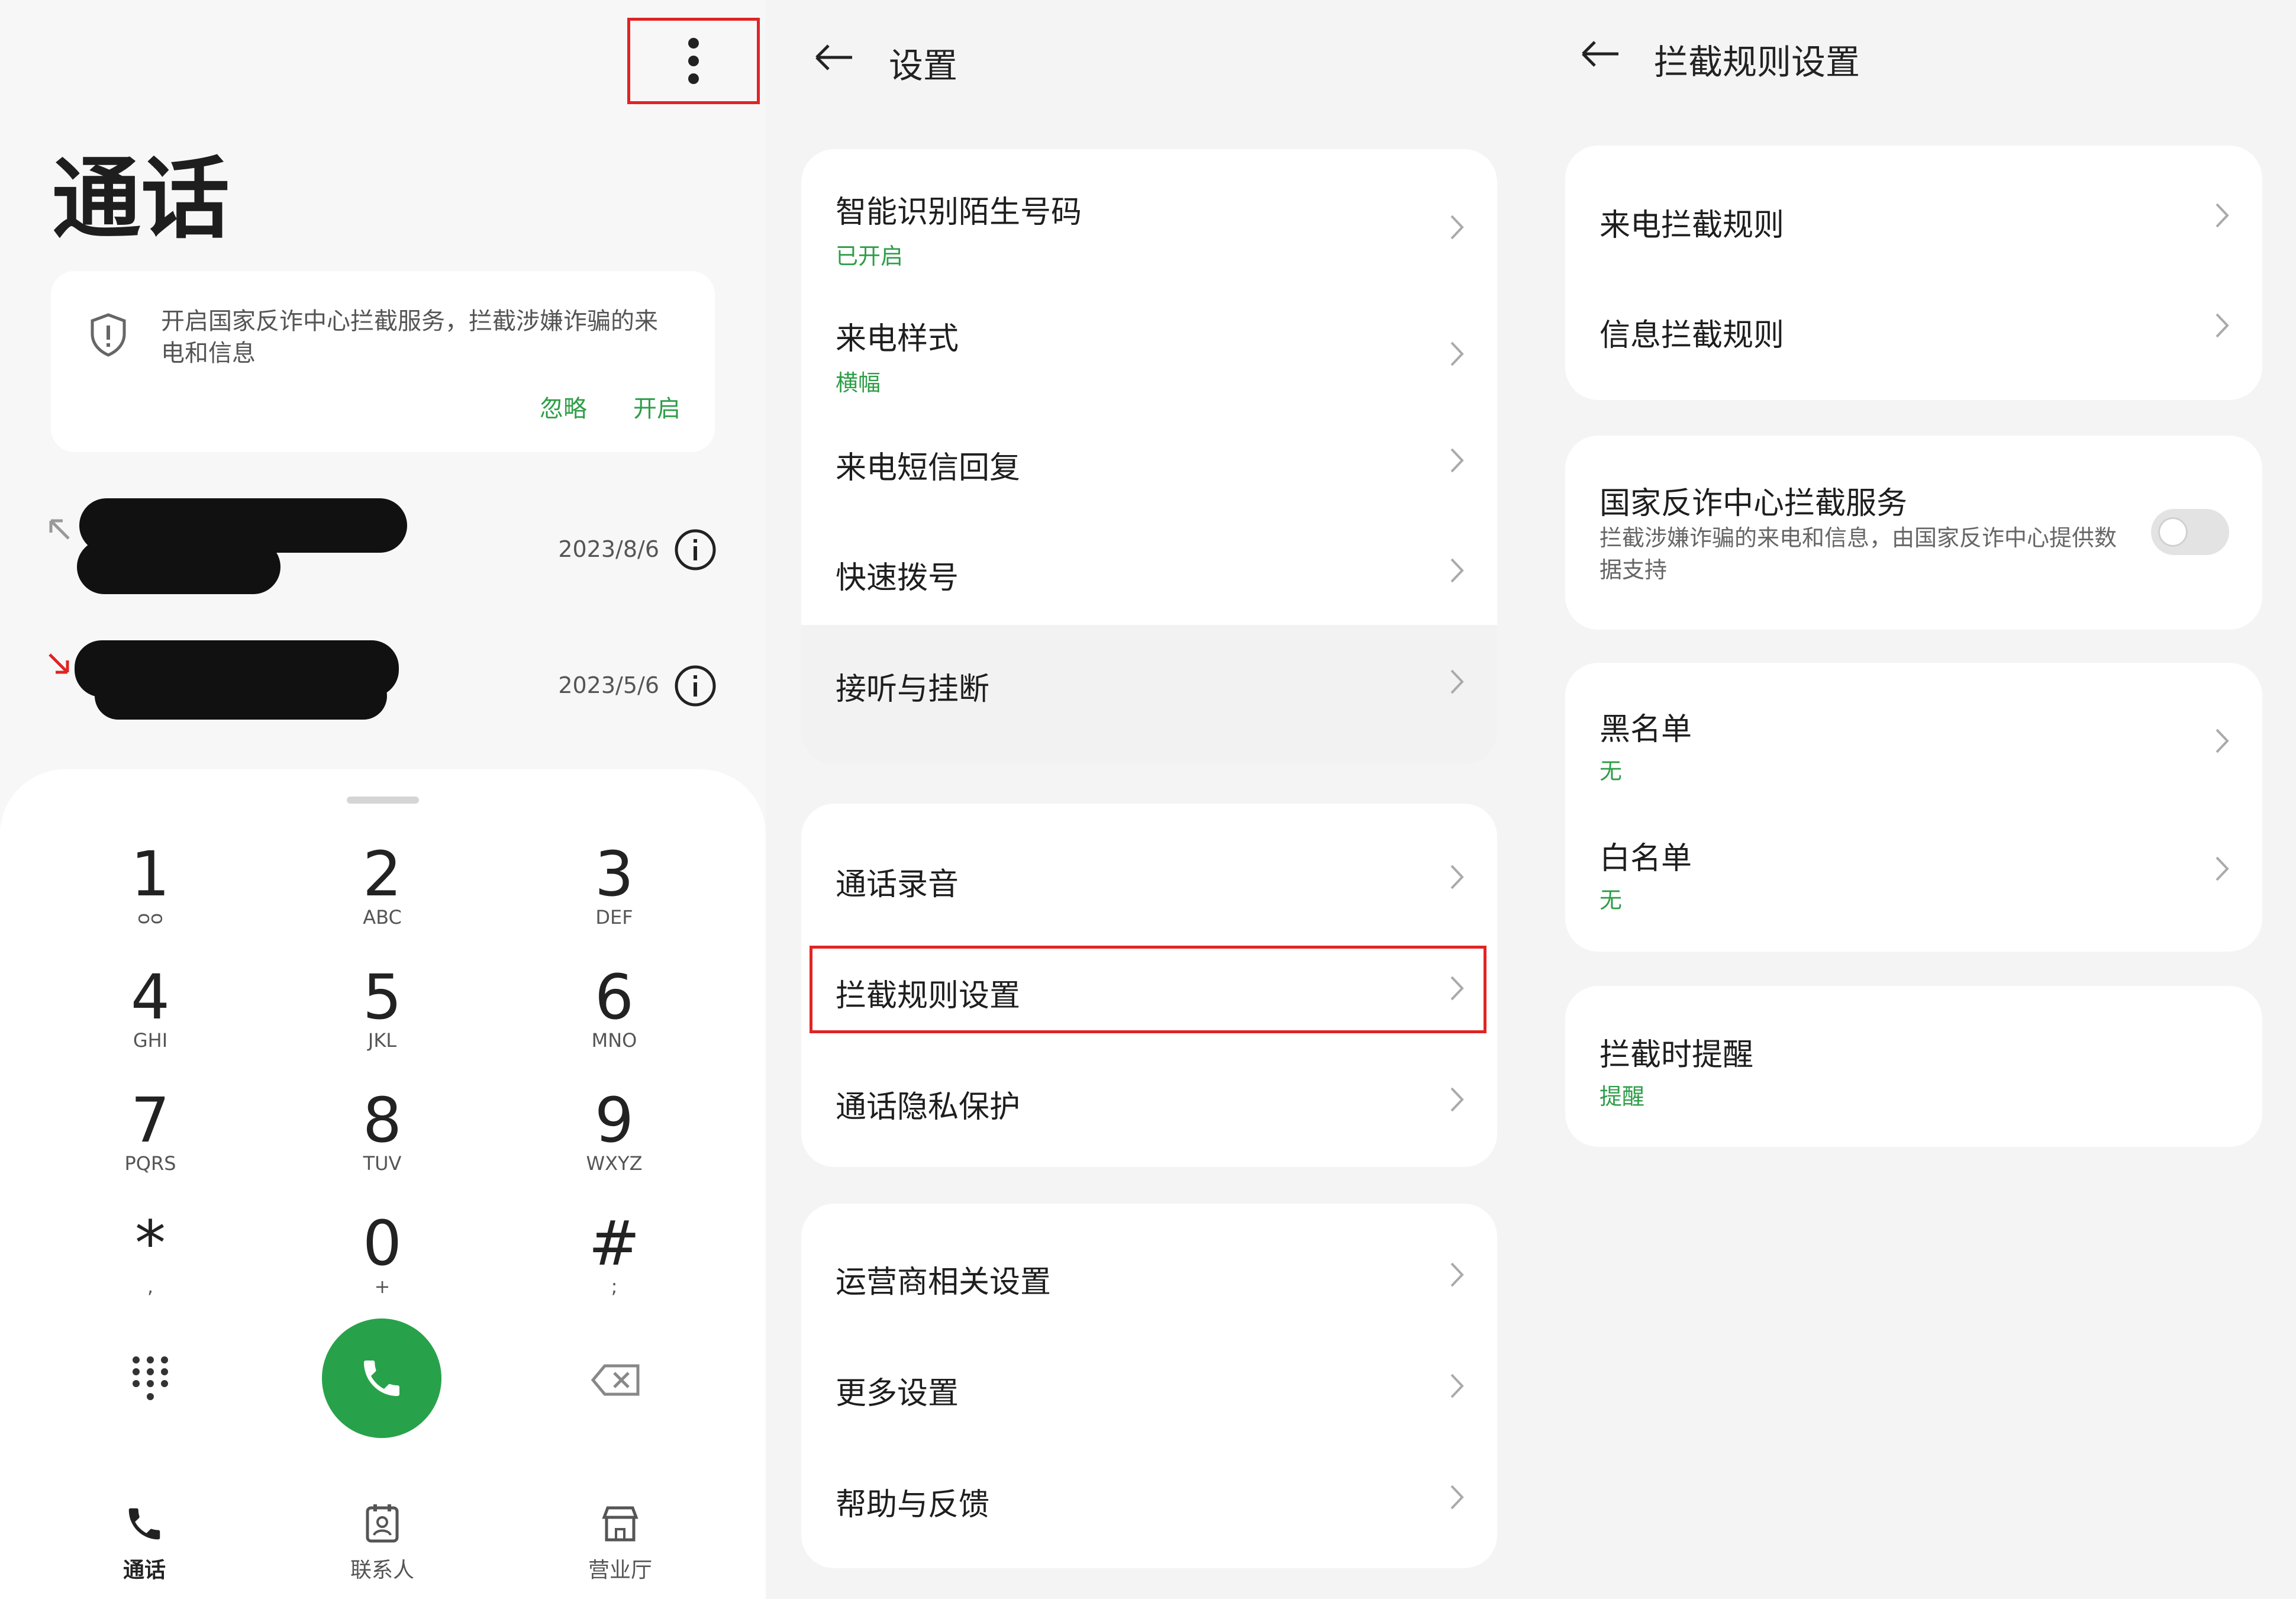 The height and width of the screenshot is (1599, 2296). Describe the element at coordinates (383, 548) in the screenshot. I see `call-log-row: 2023/8/6` at that location.